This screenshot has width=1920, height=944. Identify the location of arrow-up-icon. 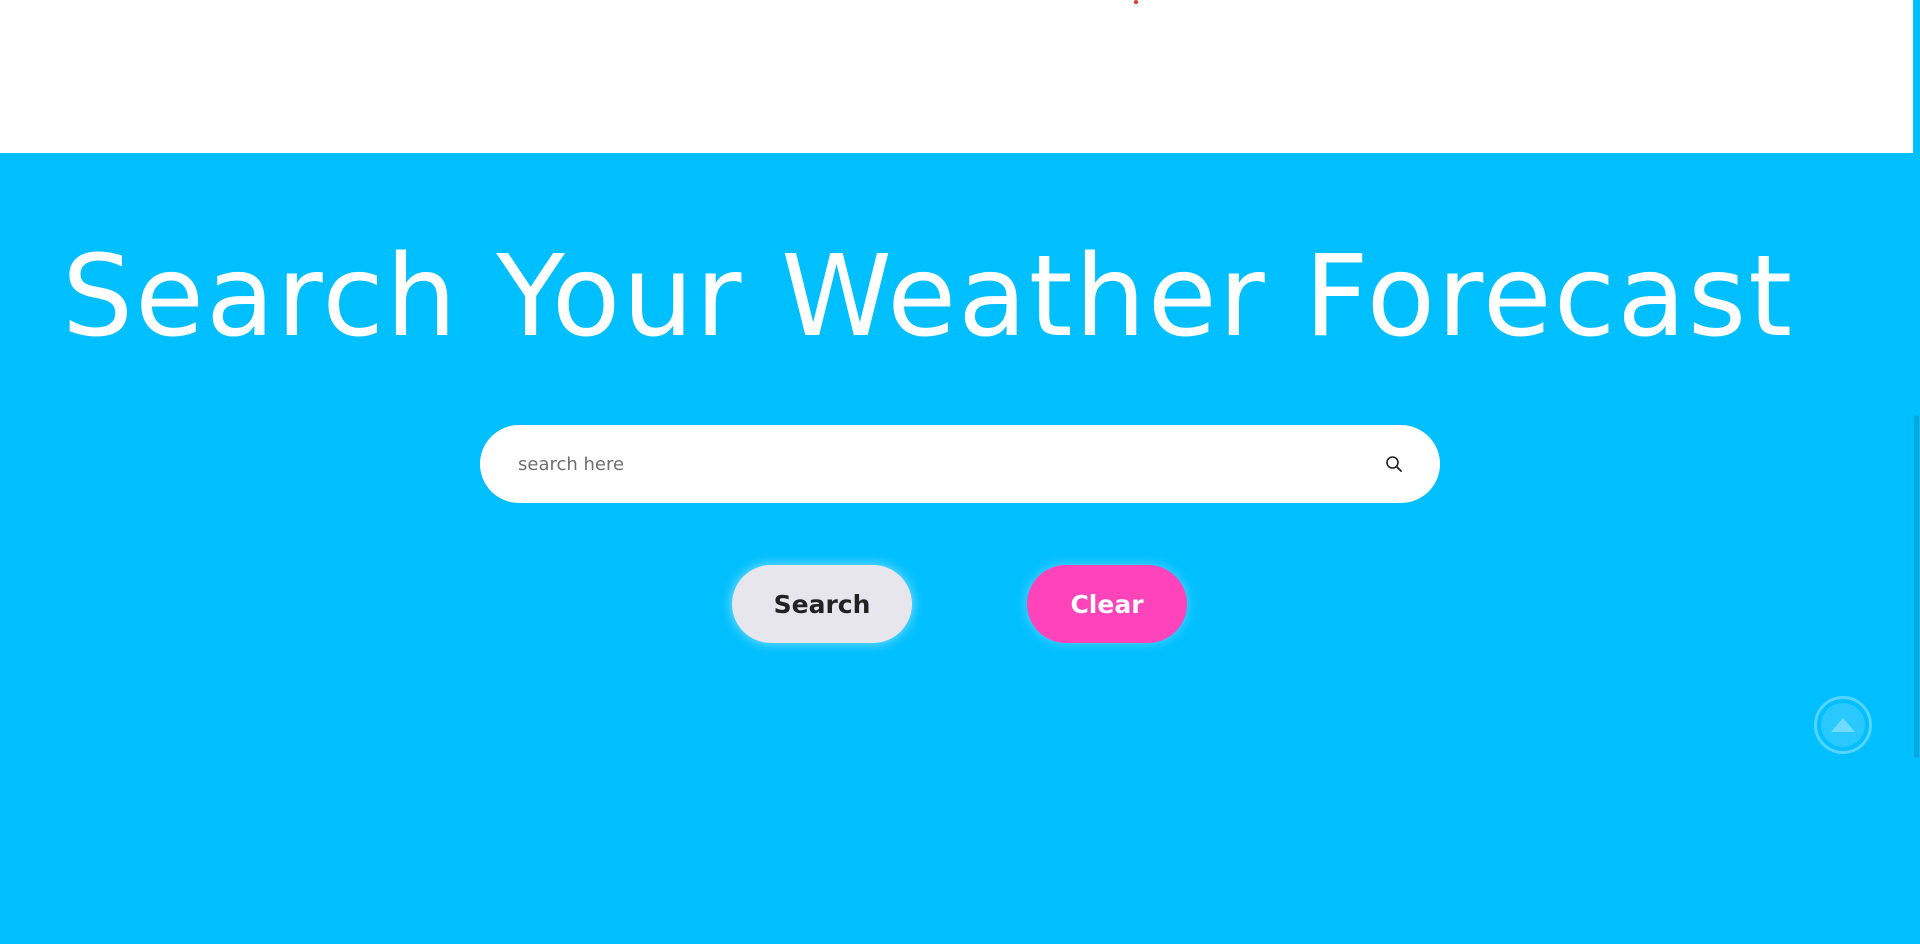
(1843, 725).